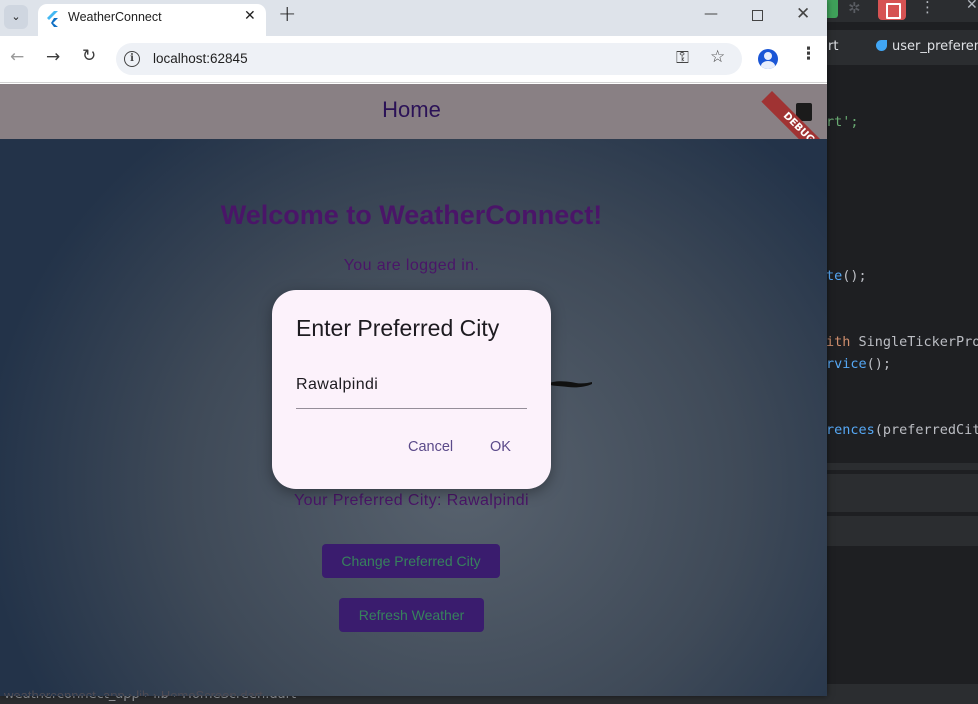  Describe the element at coordinates (833, 46) in the screenshot. I see `ide-tab-main: rt` at that location.